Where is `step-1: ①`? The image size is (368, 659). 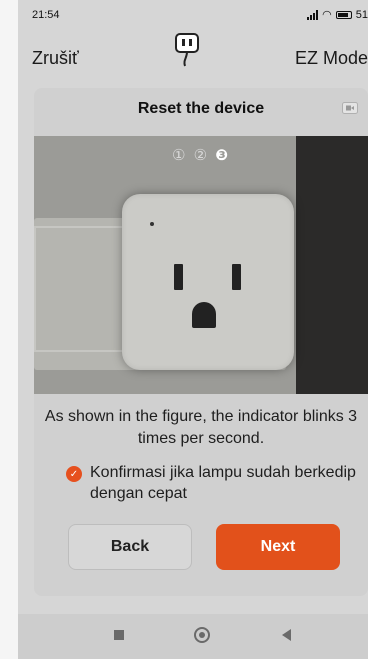 step-1: ① is located at coordinates (180, 155).